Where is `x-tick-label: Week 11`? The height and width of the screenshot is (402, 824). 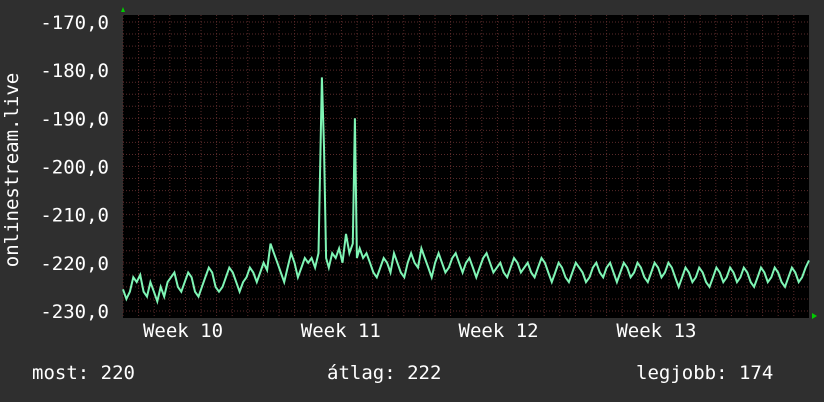
x-tick-label: Week 11 is located at coordinates (341, 331).